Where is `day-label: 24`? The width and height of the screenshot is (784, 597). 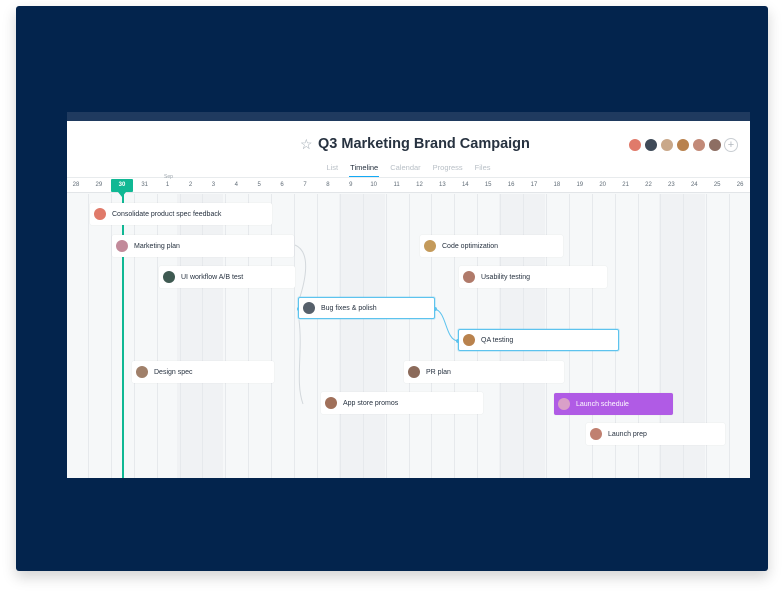
day-label: 24 is located at coordinates (694, 185).